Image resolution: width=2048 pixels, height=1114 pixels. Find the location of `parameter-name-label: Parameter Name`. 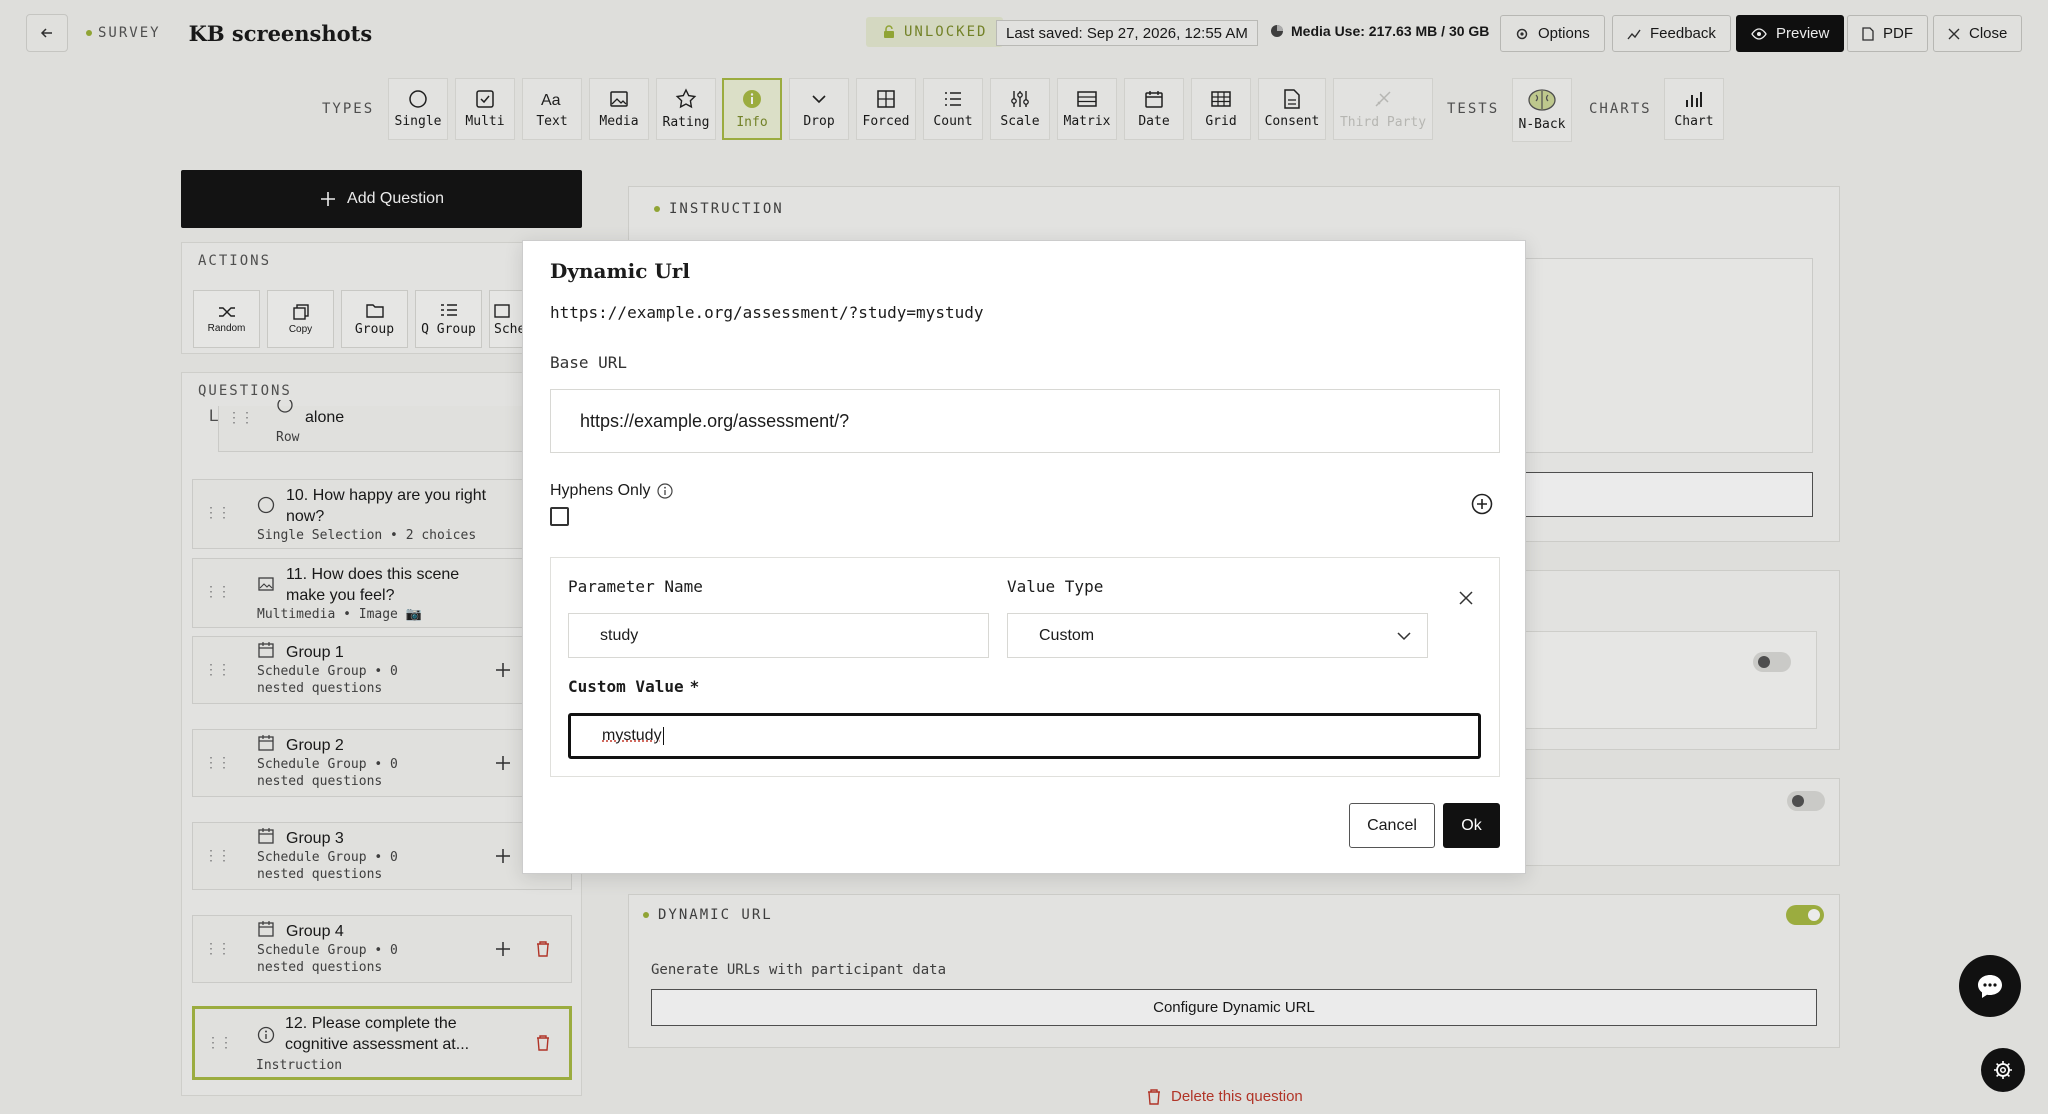

parameter-name-label: Parameter Name is located at coordinates (635, 586).